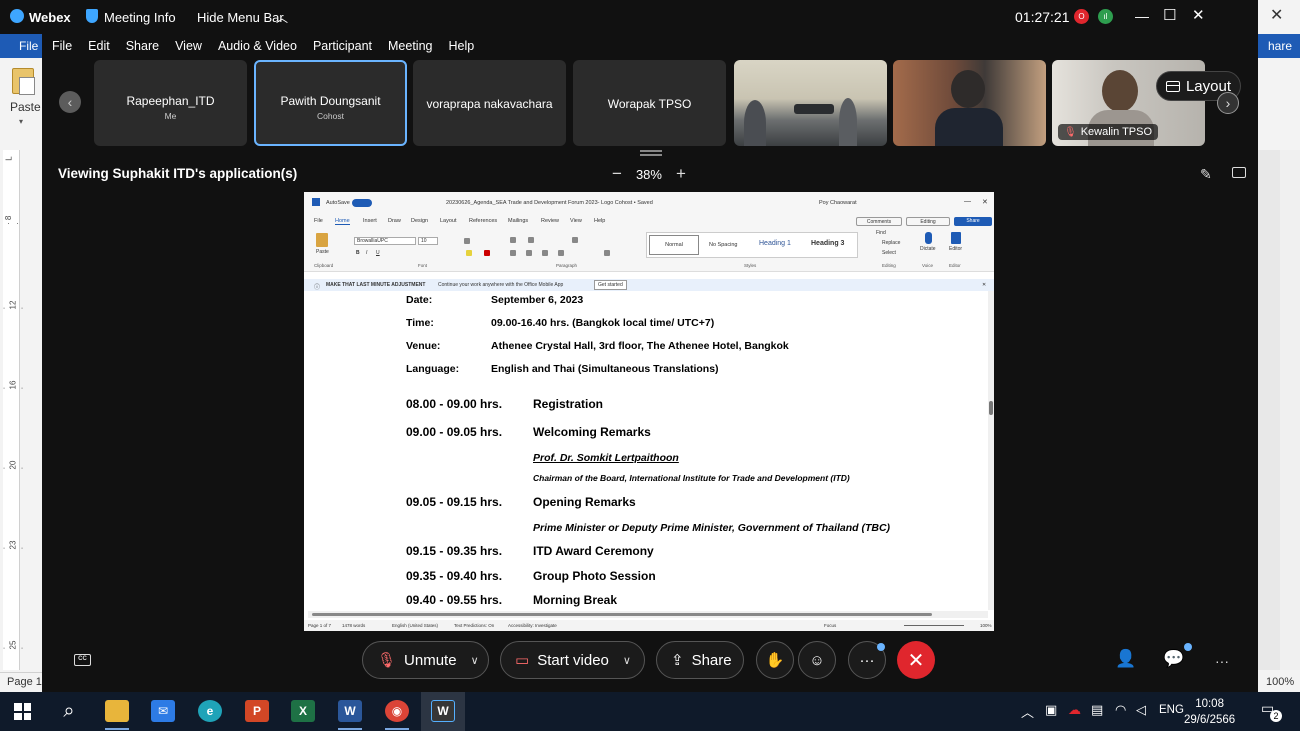 This screenshot has width=1300, height=731. What do you see at coordinates (967, 201) in the screenshot?
I see `minimize-icon: —` at bounding box center [967, 201].